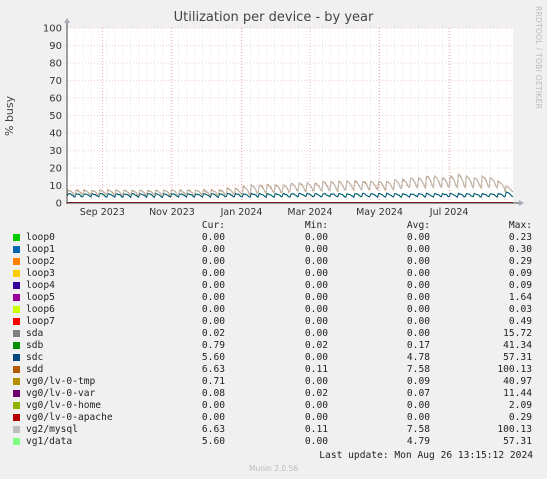 Image resolution: width=547 pixels, height=479 pixels. I want to click on legend-series-name: loop5, so click(40, 297).